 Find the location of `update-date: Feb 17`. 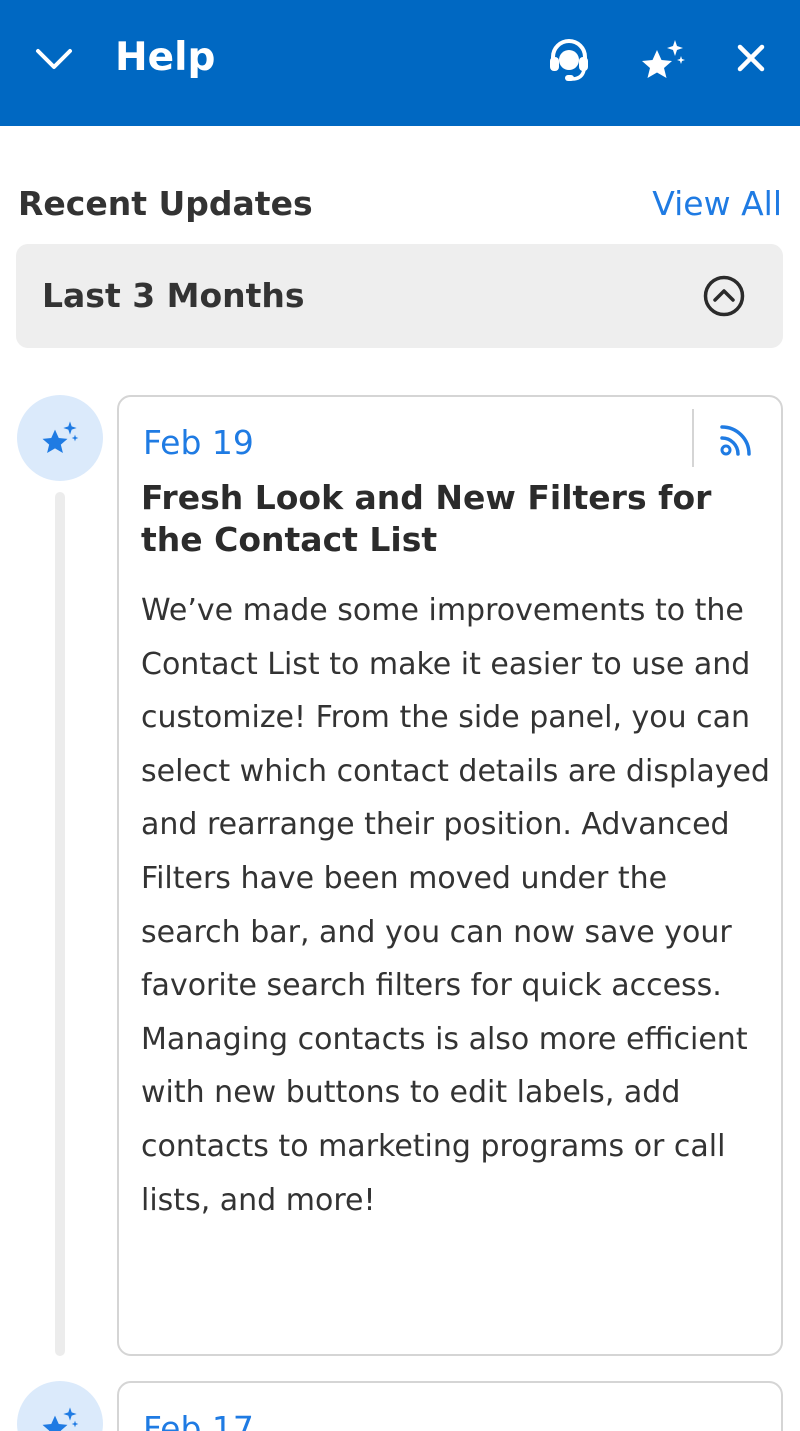

update-date: Feb 17 is located at coordinates (198, 1420).